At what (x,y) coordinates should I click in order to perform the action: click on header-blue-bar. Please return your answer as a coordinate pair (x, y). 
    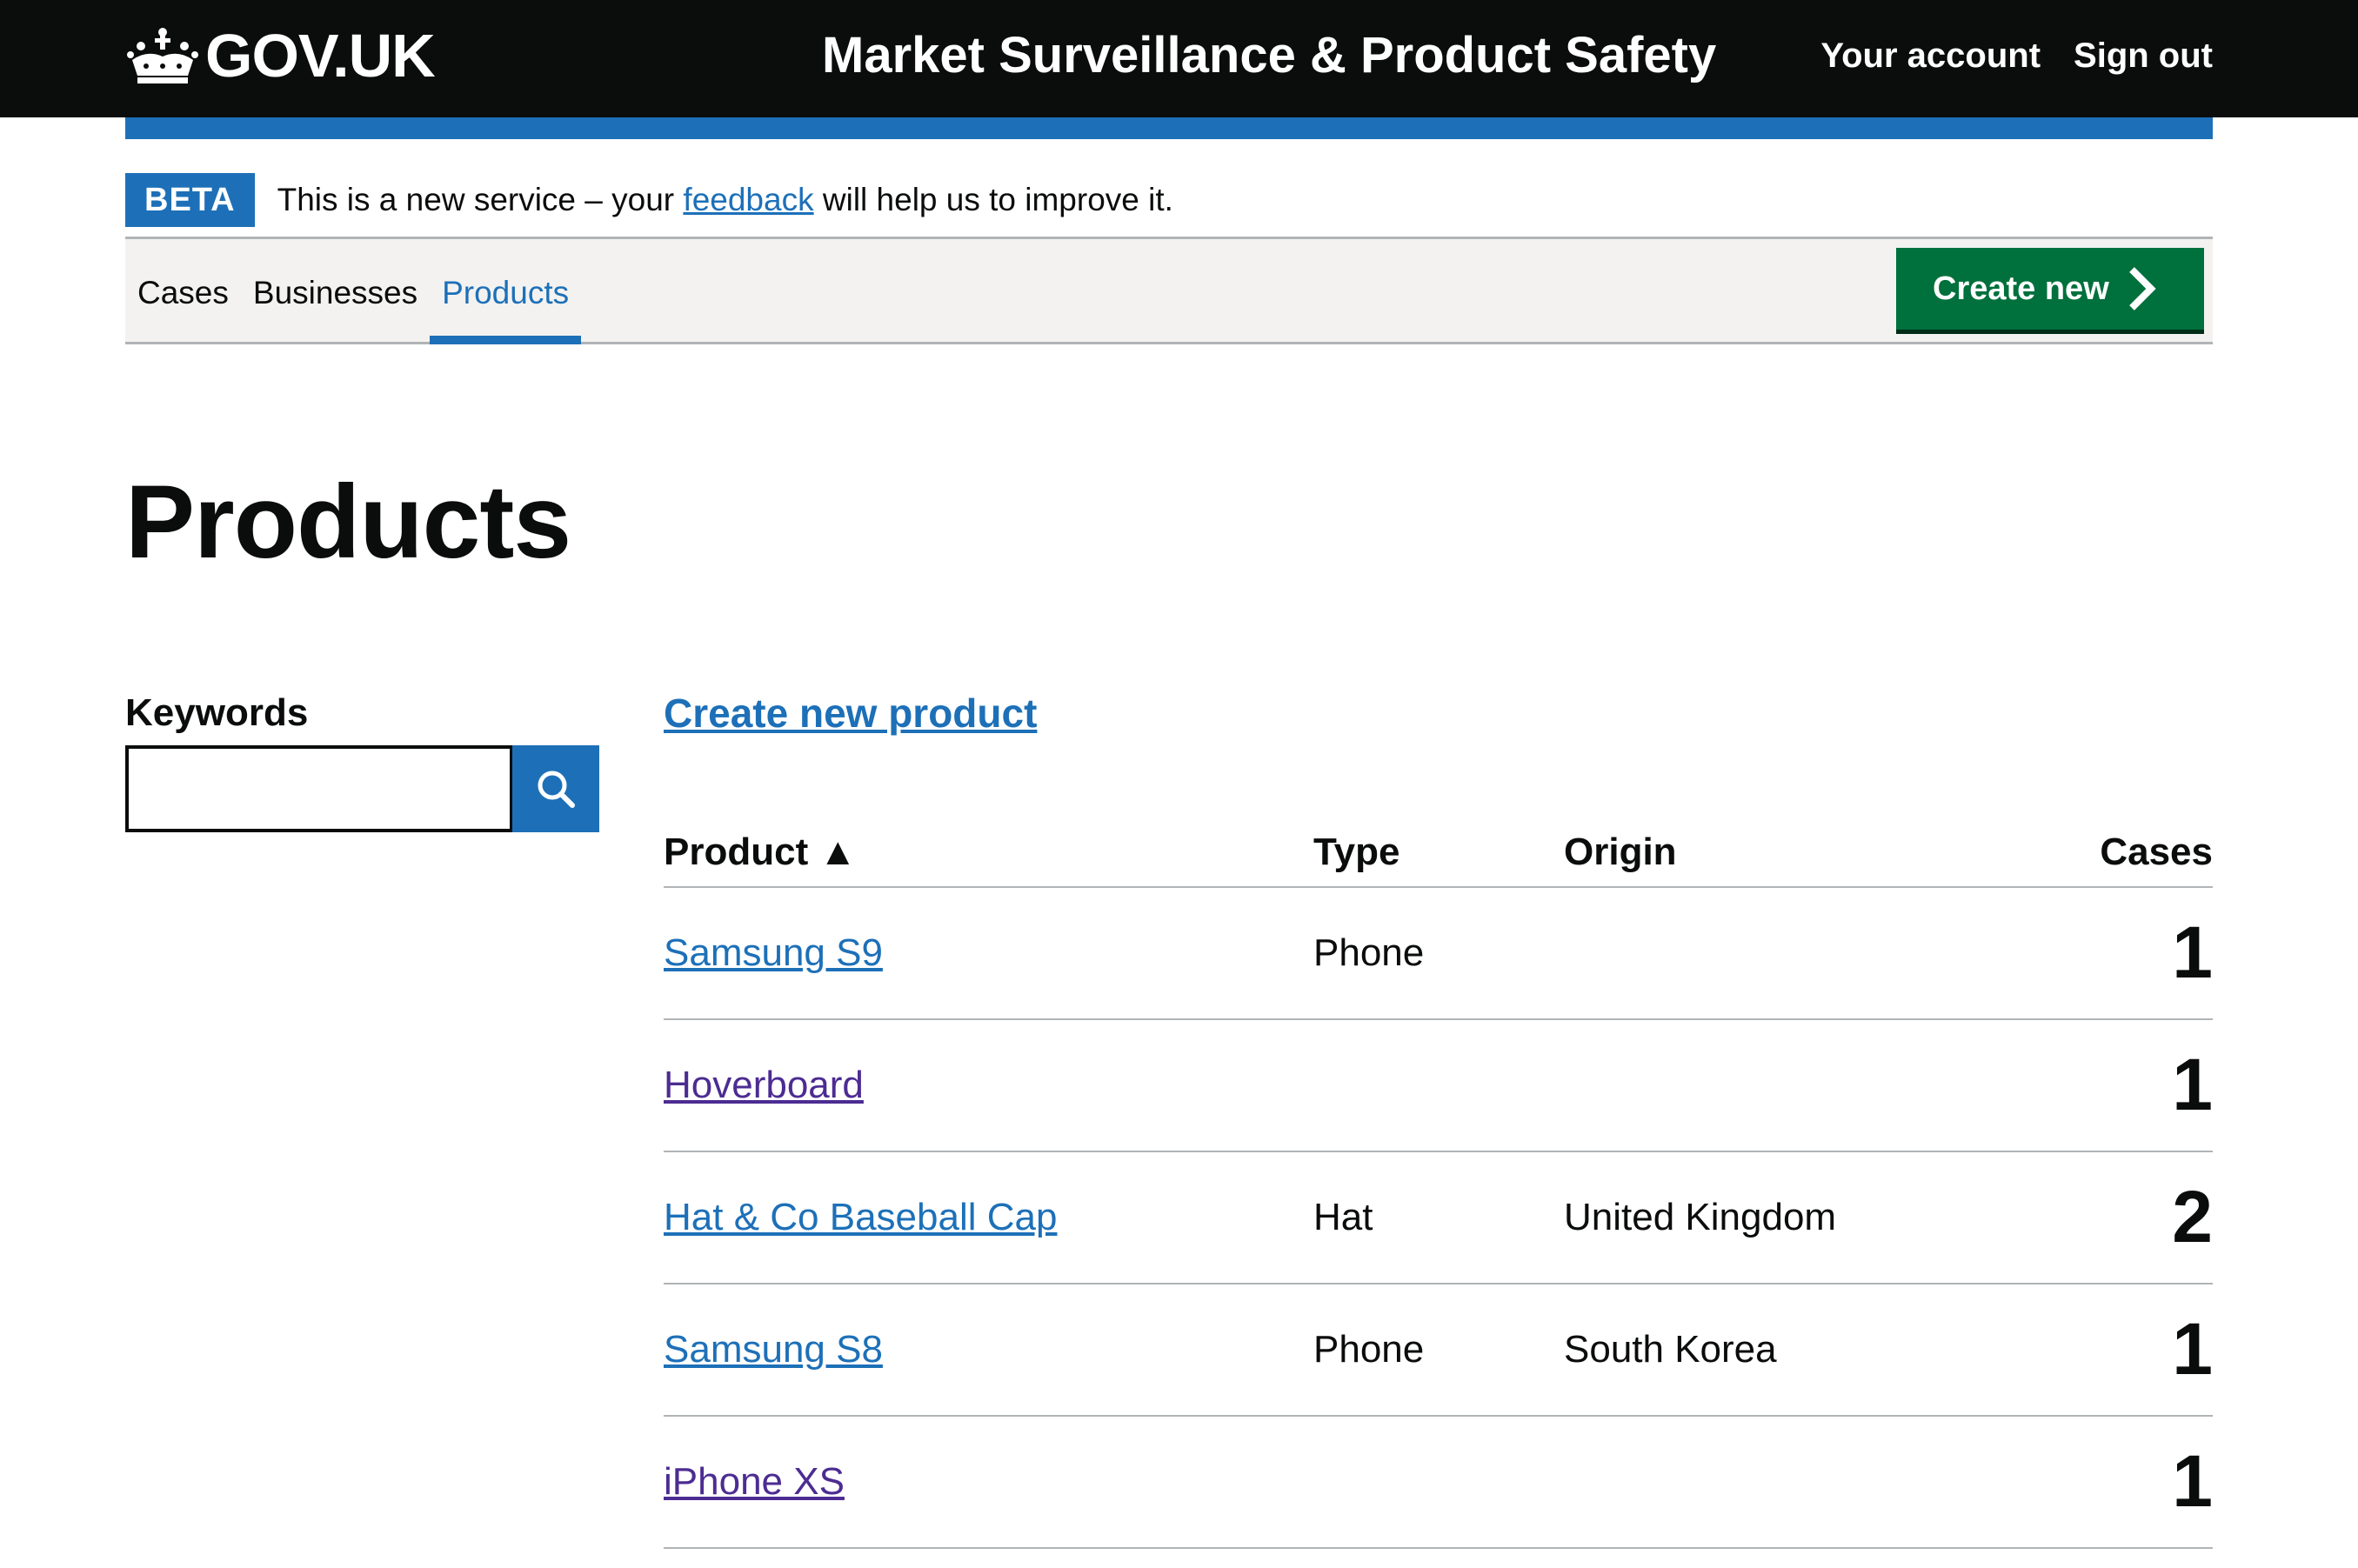
    Looking at the image, I should click on (1169, 128).